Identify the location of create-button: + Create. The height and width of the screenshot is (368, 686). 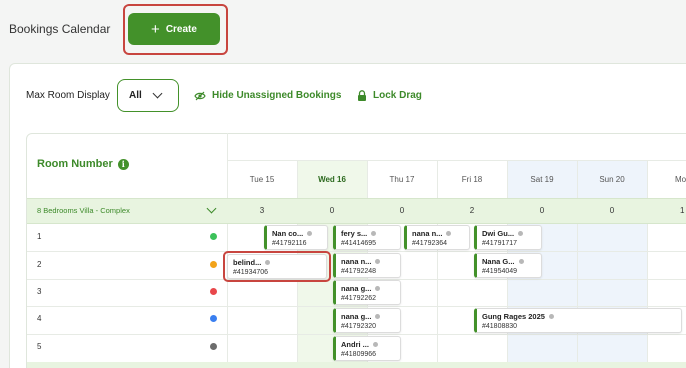
(174, 29).